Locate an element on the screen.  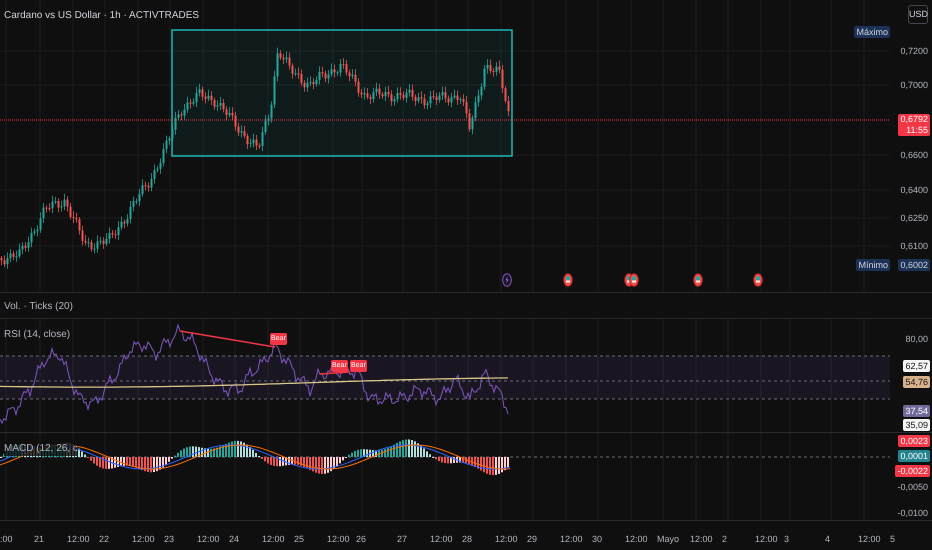
last-price: 0,6792 is located at coordinates (914, 119).